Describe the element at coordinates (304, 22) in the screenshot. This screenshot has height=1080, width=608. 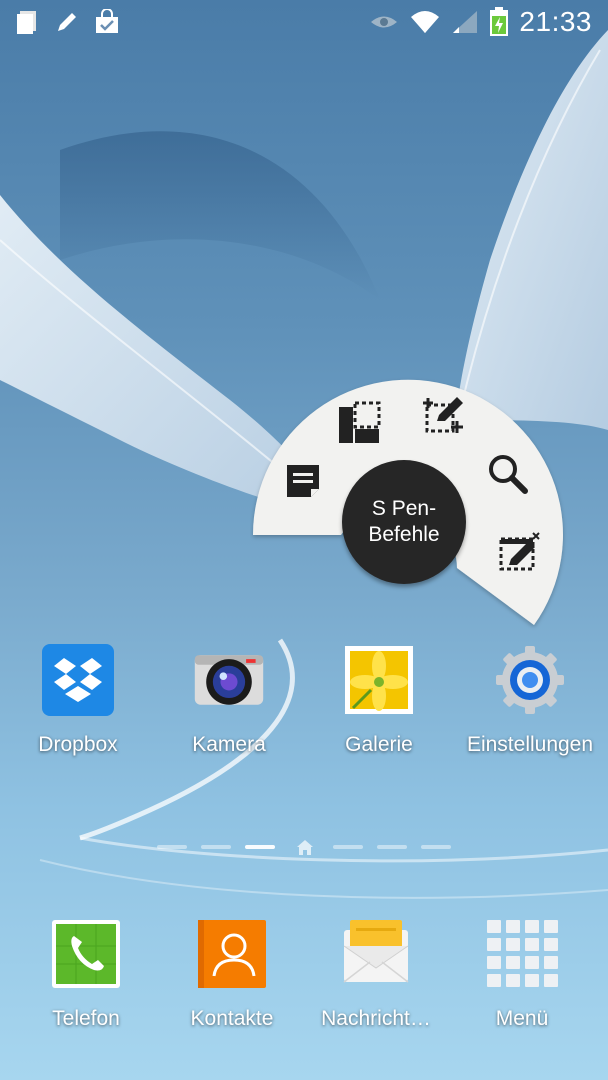
I see `status-bar: 21:33` at that location.